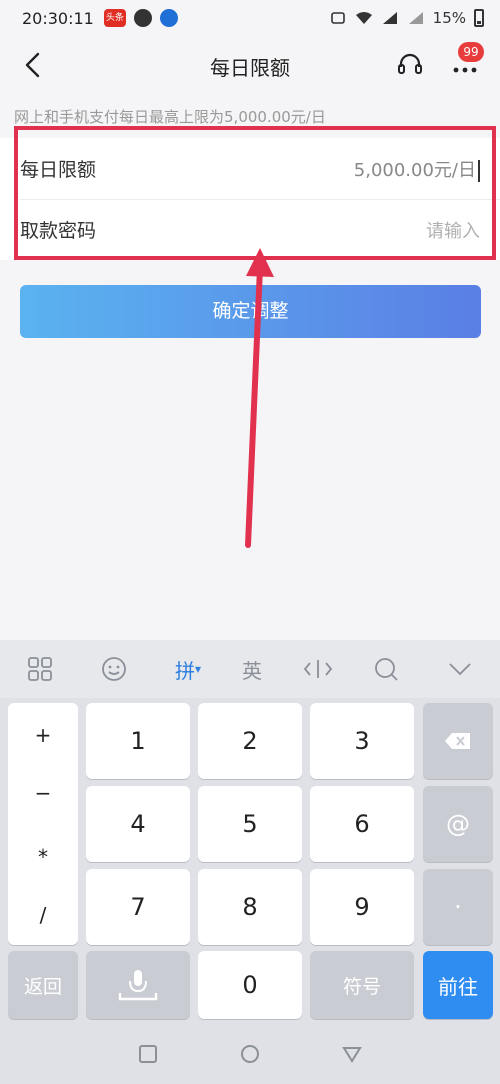 Image resolution: width=500 pixels, height=1084 pixels. Describe the element at coordinates (43, 793) in the screenshot. I see `minus-key: −` at that location.